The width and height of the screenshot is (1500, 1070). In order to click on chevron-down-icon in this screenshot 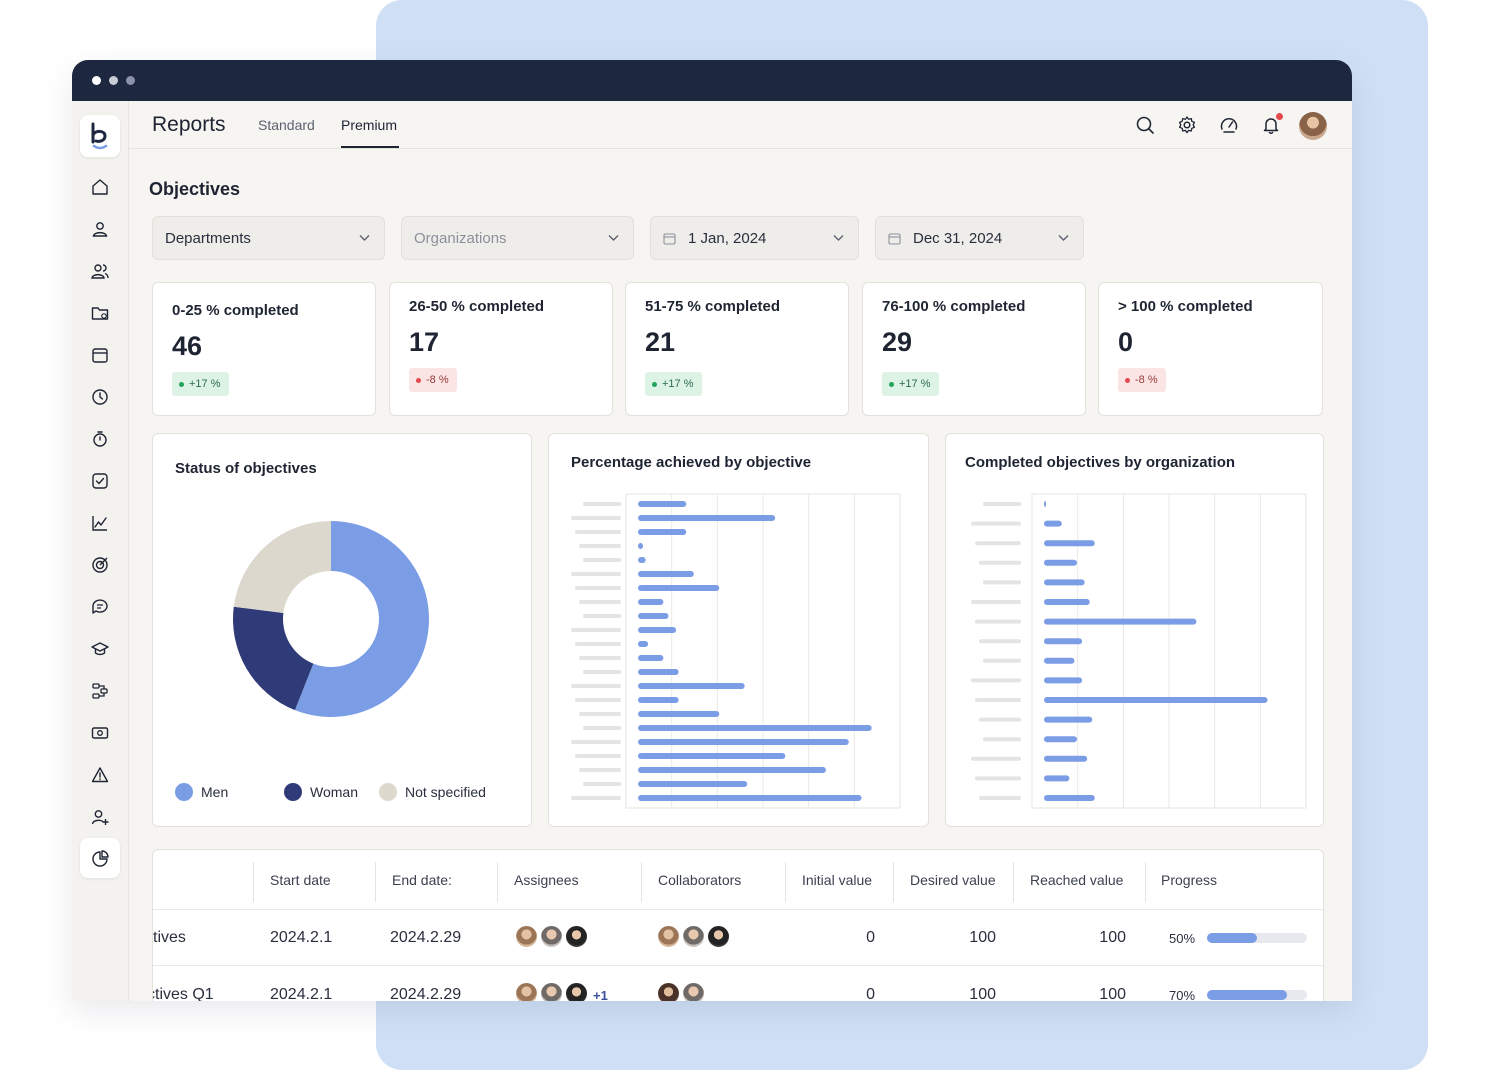, I will do `click(364, 238)`.